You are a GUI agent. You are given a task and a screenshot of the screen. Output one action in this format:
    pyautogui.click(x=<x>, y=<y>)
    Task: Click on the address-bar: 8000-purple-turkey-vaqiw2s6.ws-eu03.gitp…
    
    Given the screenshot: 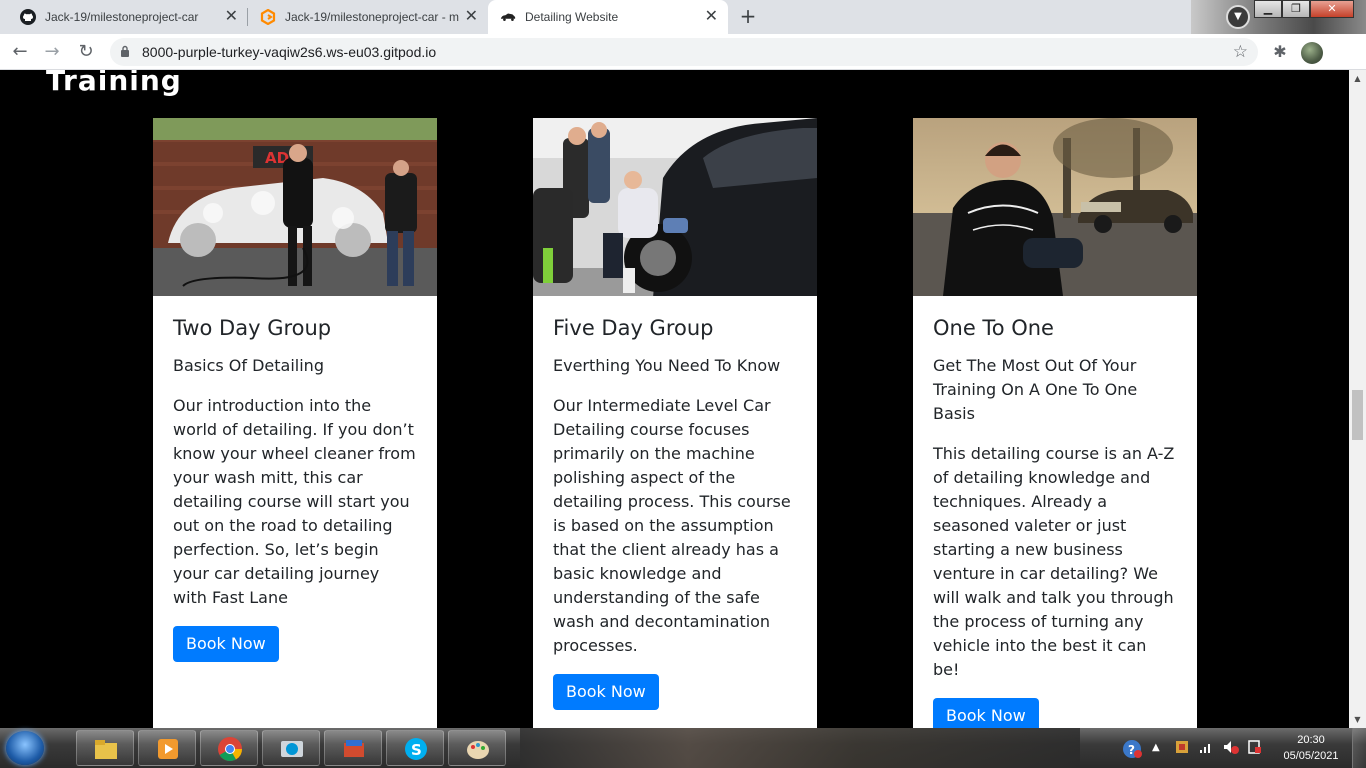 What is the action you would take?
    pyautogui.click(x=684, y=52)
    